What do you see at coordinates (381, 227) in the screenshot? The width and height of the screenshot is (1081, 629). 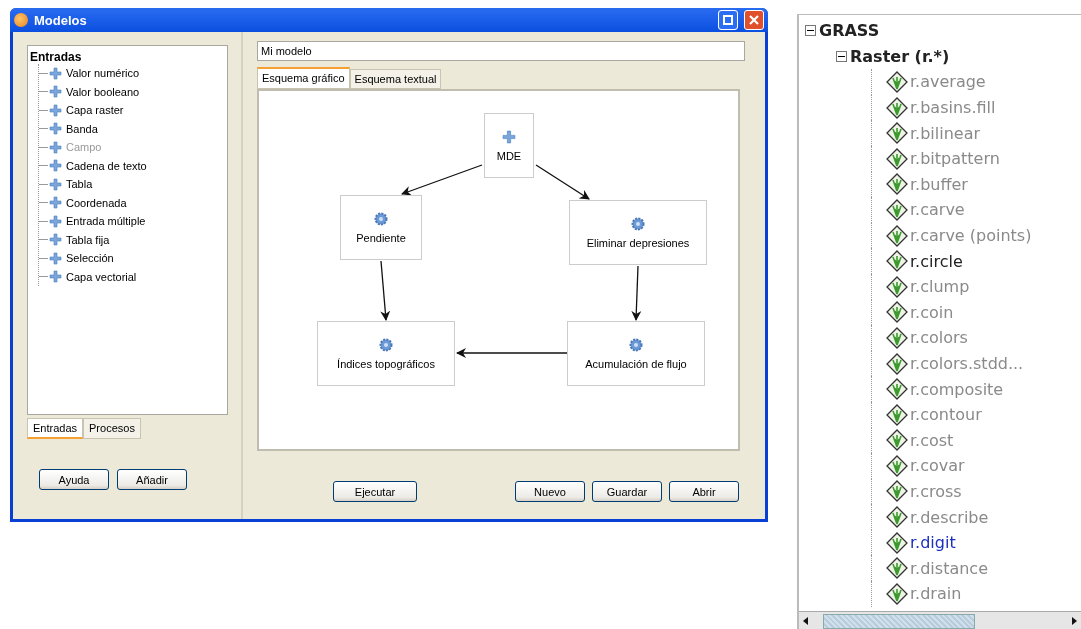 I see `diagram-node: Pendiente` at bounding box center [381, 227].